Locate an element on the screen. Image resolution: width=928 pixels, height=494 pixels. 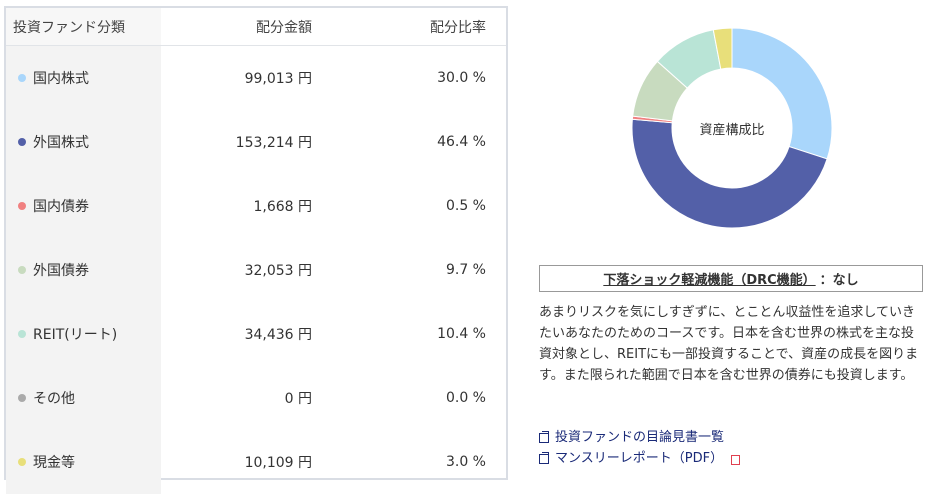
ratio-cell: 9.7 % is located at coordinates (465, 270).